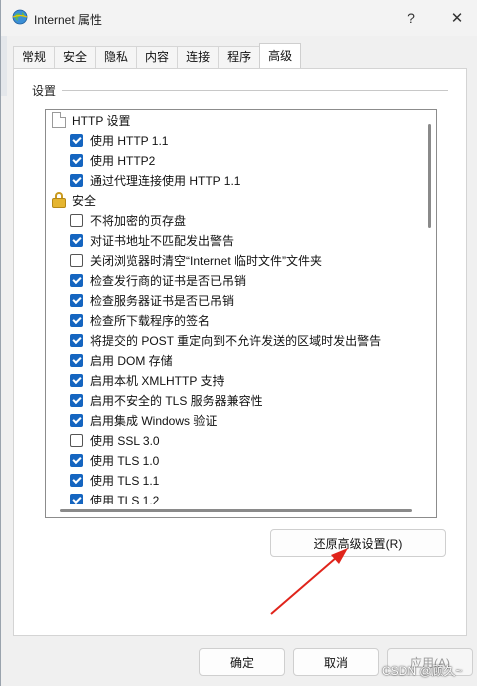  What do you see at coordinates (358, 543) in the screenshot?
I see `restore-advanced-settings-button: 还原高级设置(R)` at bounding box center [358, 543].